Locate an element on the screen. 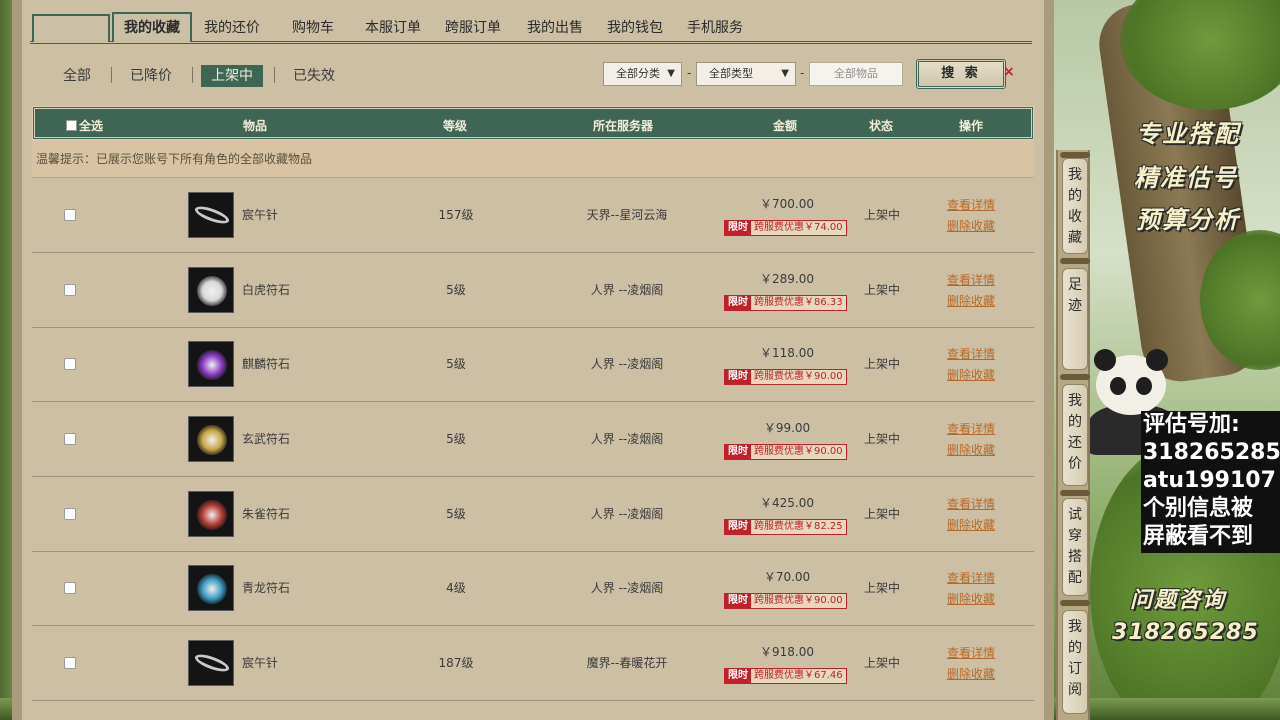 The width and height of the screenshot is (1280, 720). tab-cart: 购物车 is located at coordinates (313, 29).